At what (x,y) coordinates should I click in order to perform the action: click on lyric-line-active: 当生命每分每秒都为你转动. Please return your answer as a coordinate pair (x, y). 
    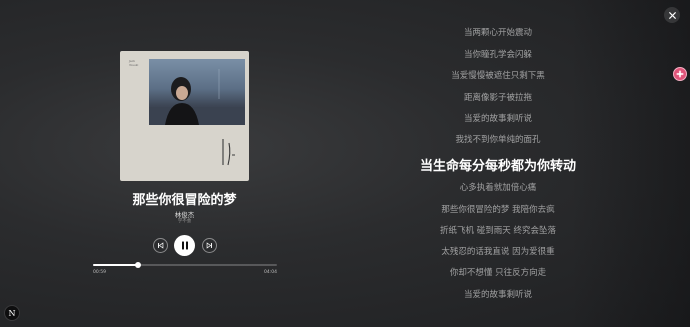
    Looking at the image, I should click on (498, 164).